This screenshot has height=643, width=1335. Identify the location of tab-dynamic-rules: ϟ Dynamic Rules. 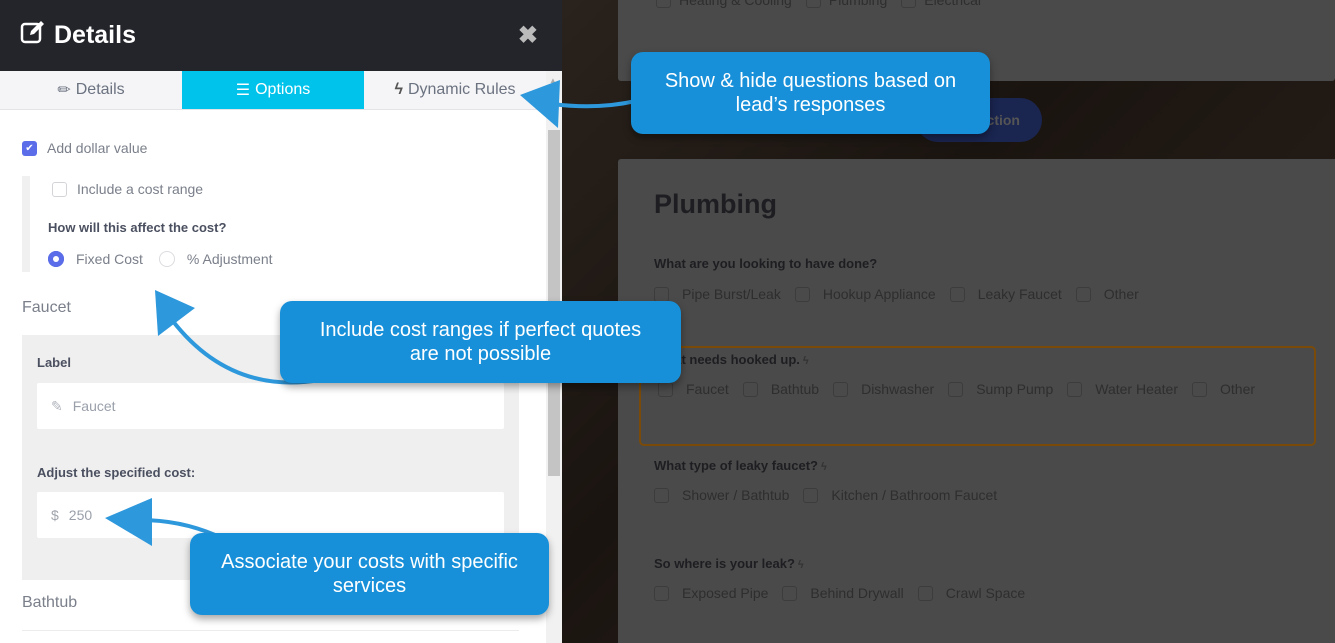
(455, 90).